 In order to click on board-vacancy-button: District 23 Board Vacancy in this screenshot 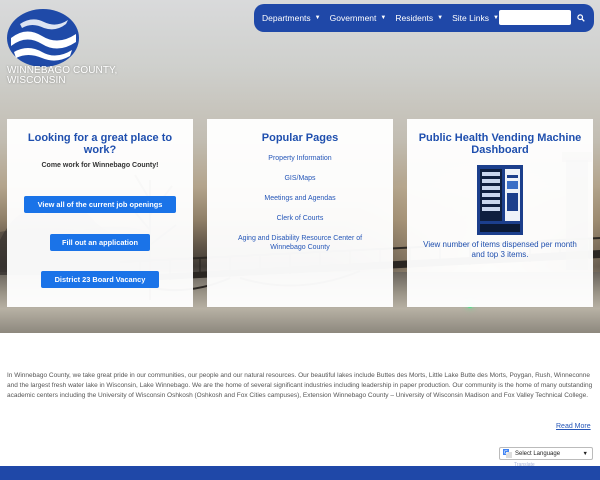, I will do `click(100, 279)`.